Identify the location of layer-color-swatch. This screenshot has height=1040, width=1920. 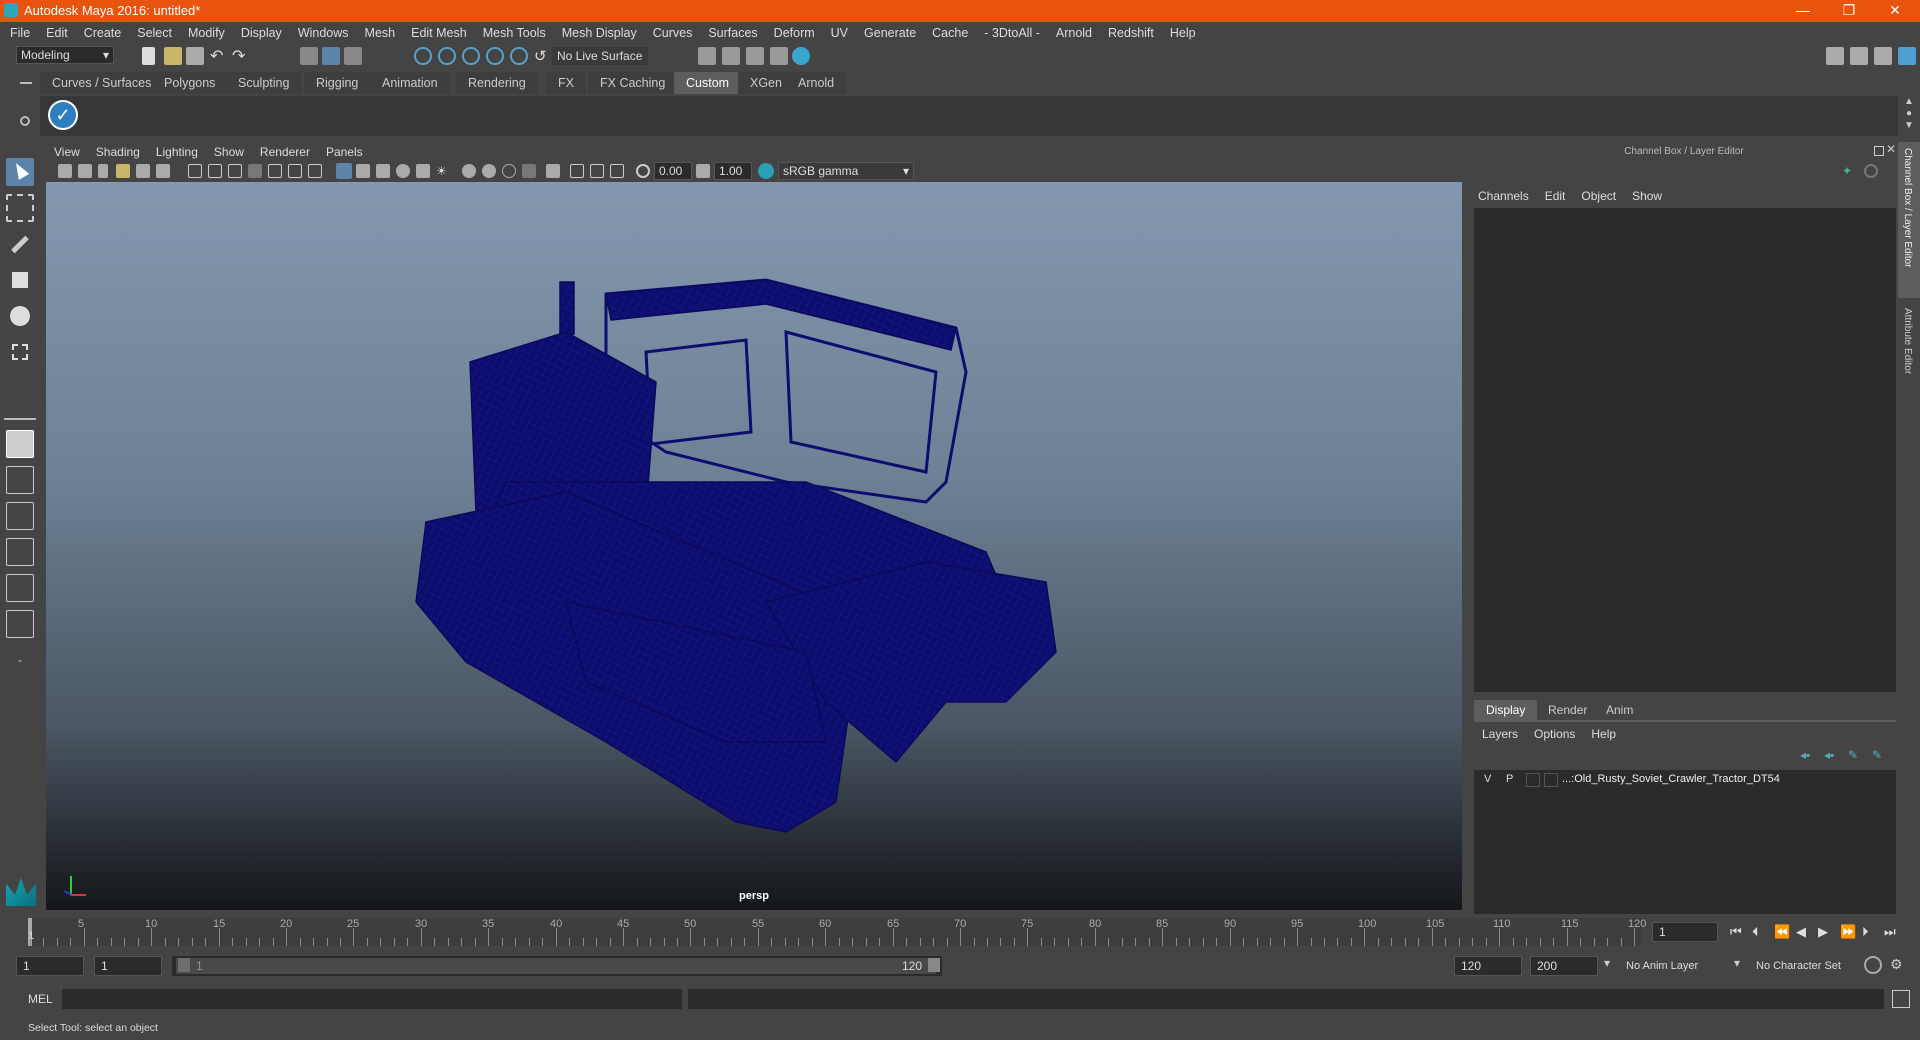
(1551, 780).